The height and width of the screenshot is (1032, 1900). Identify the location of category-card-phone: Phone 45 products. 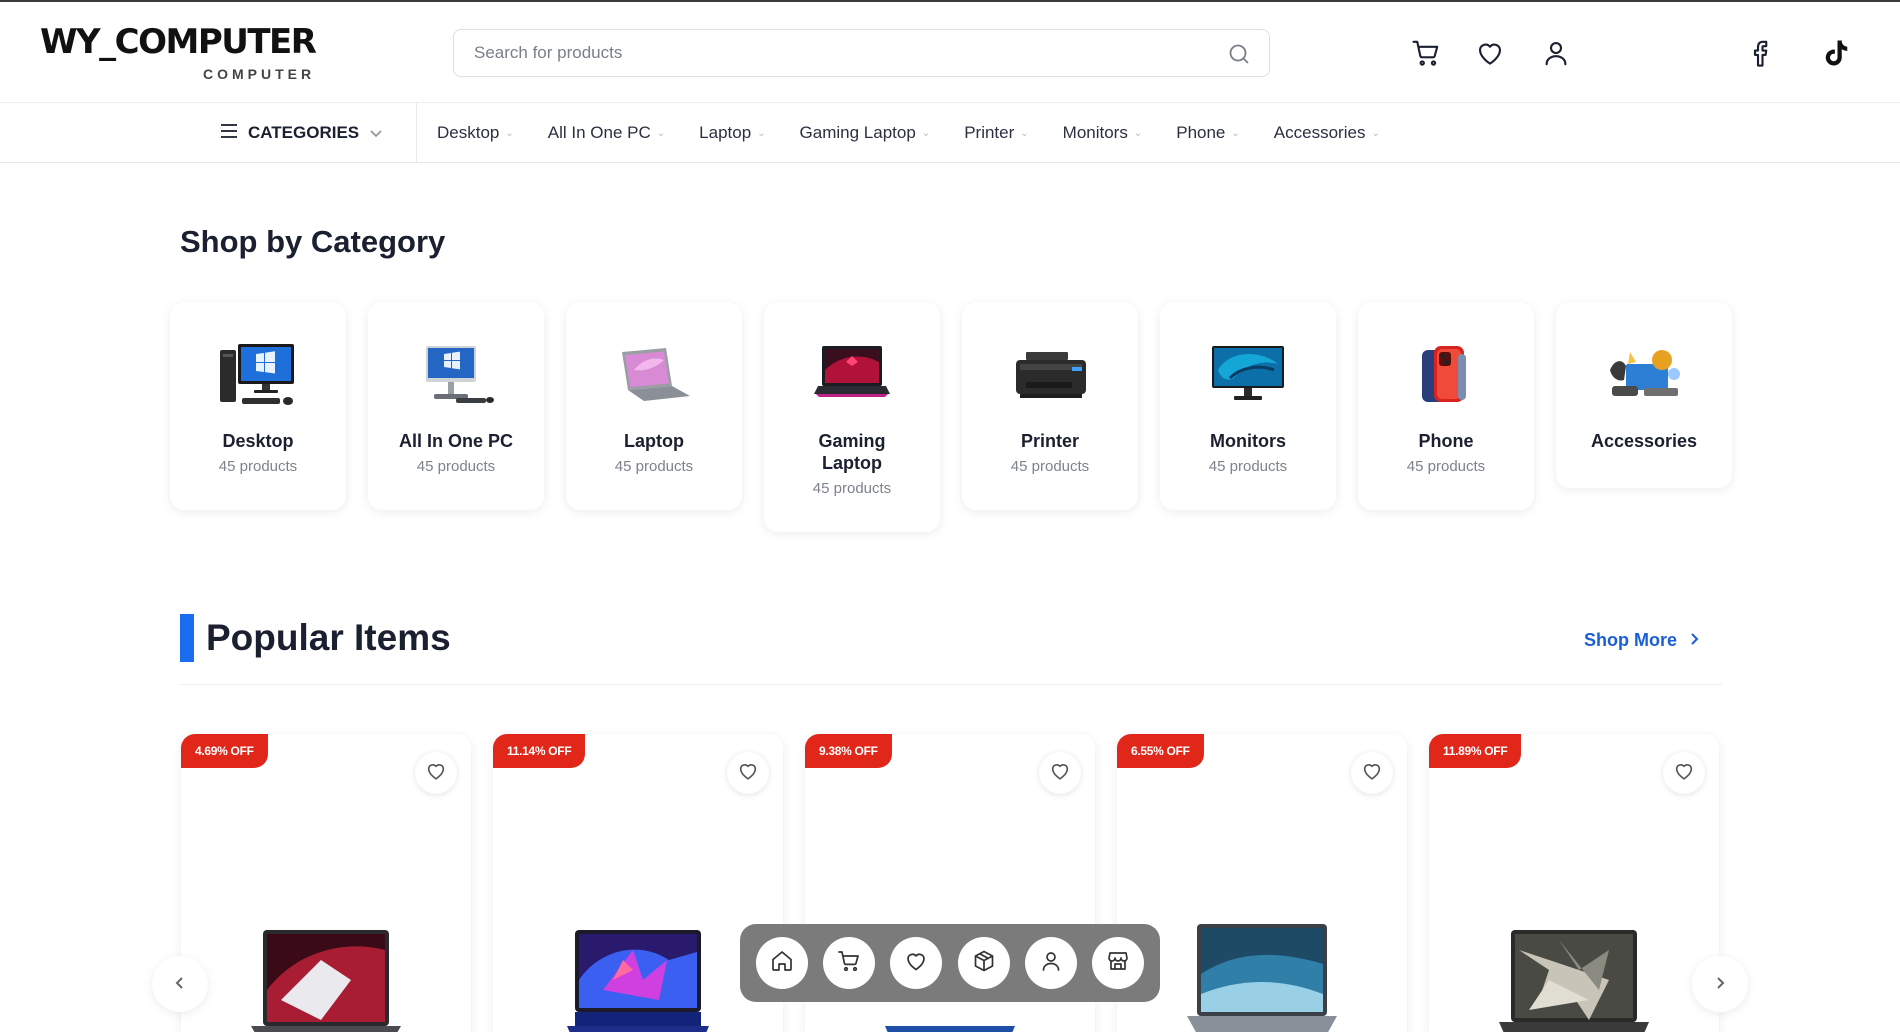
(1446, 406).